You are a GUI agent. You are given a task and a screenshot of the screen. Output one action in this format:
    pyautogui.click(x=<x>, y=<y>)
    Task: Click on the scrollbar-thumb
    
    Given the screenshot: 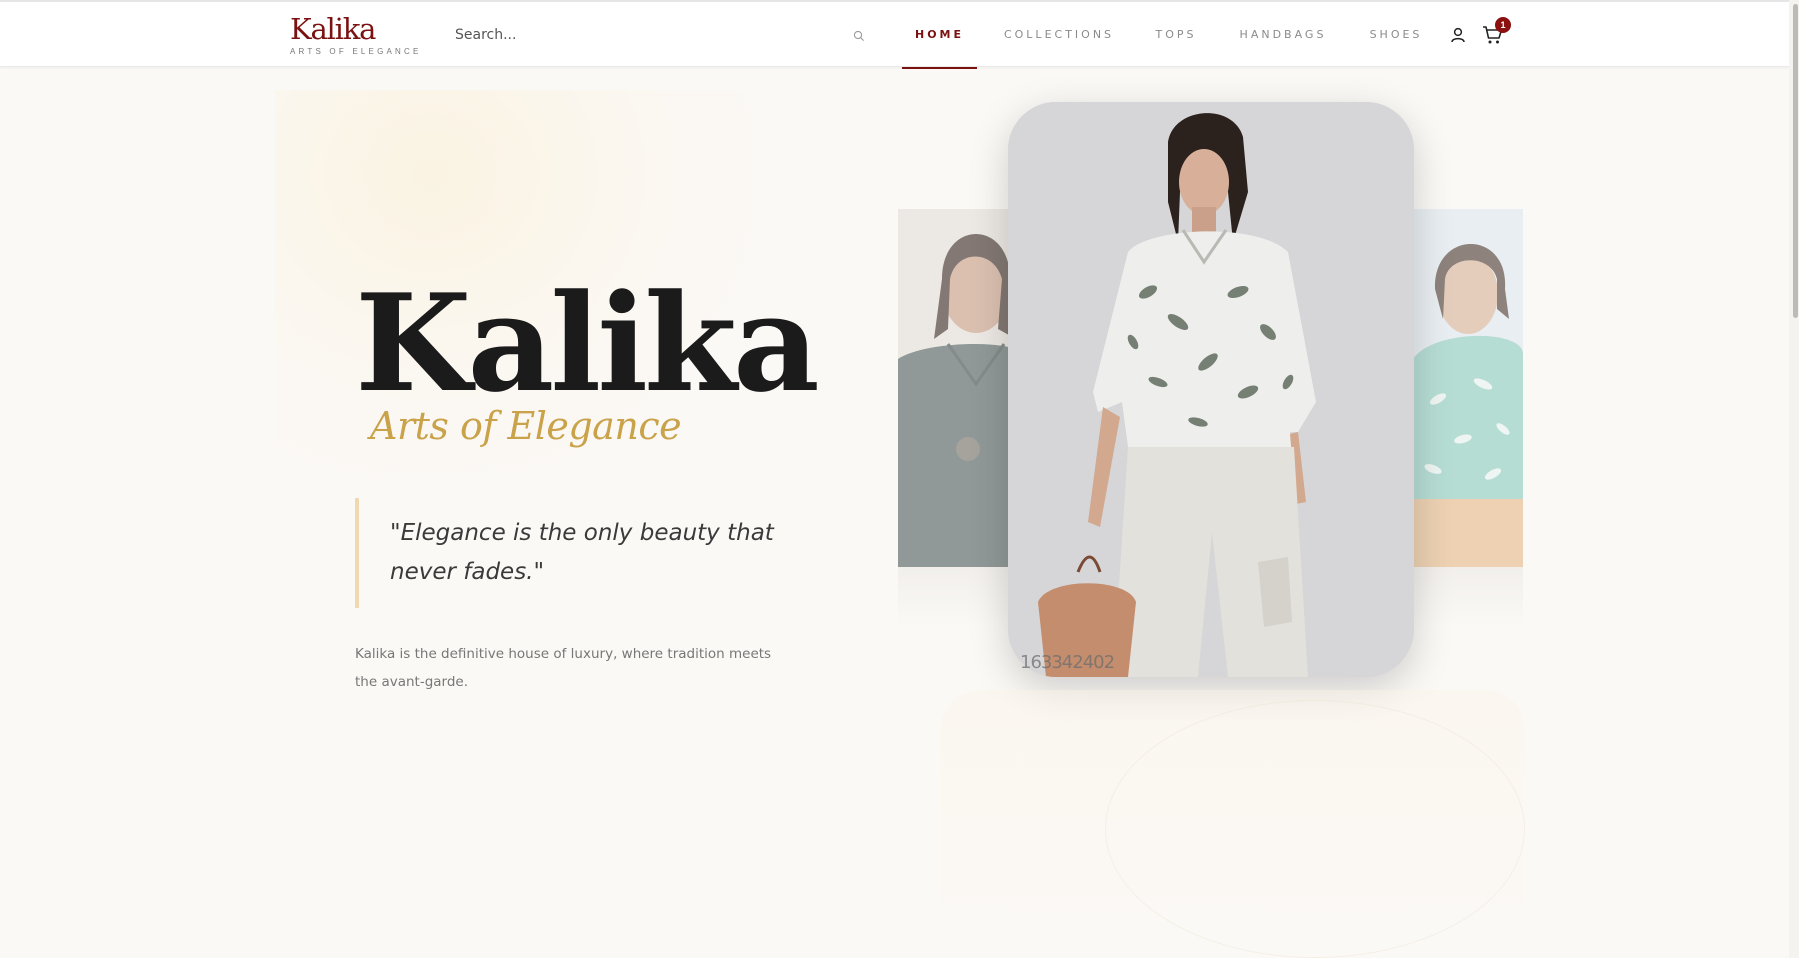 What is the action you would take?
    pyautogui.click(x=1795, y=161)
    